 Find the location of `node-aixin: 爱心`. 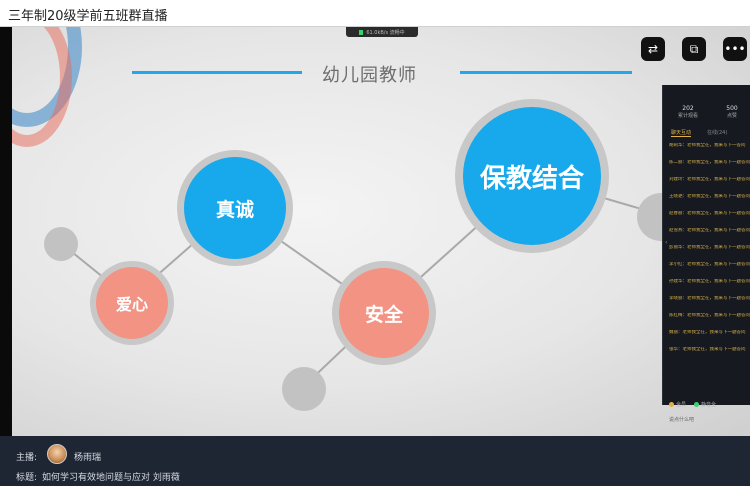

node-aixin: 爱心 is located at coordinates (132, 303).